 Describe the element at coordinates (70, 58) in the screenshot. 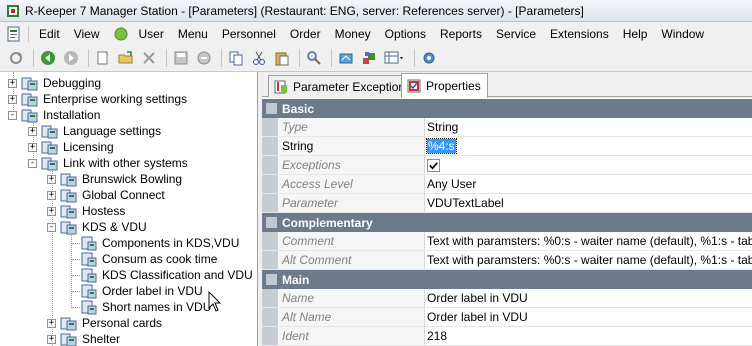

I see `forward-button` at that location.